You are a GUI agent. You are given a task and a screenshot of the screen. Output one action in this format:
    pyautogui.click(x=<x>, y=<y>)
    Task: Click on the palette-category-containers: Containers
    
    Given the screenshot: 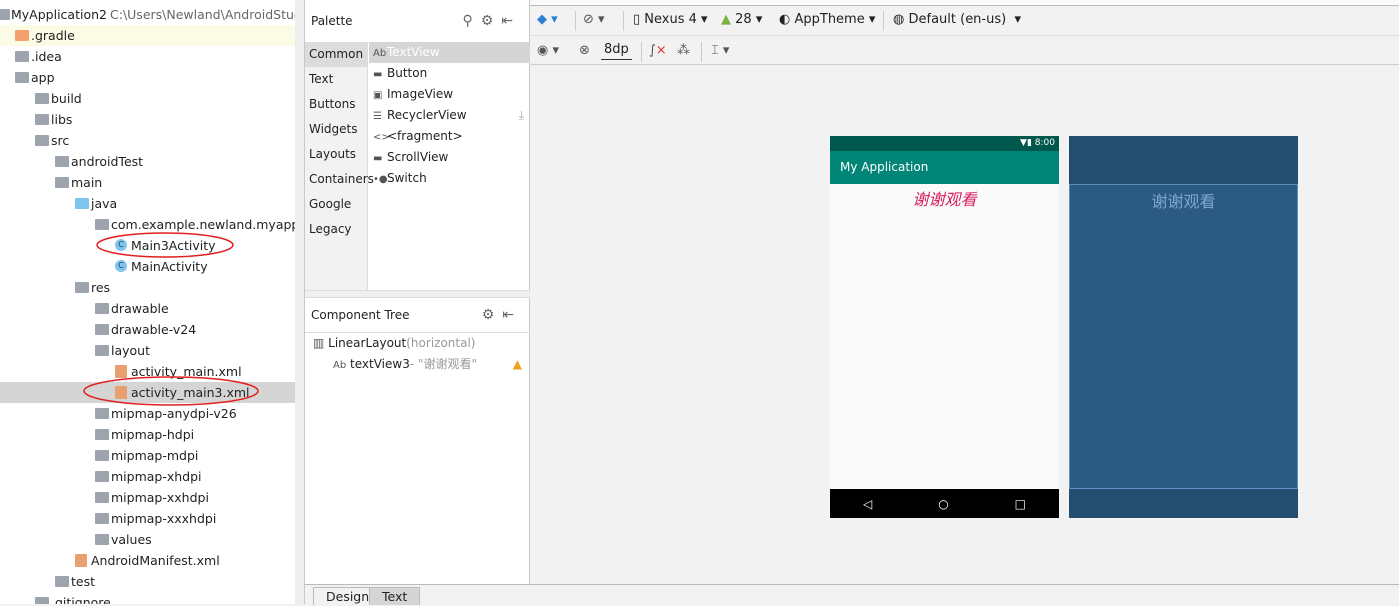 What is the action you would take?
    pyautogui.click(x=339, y=179)
    